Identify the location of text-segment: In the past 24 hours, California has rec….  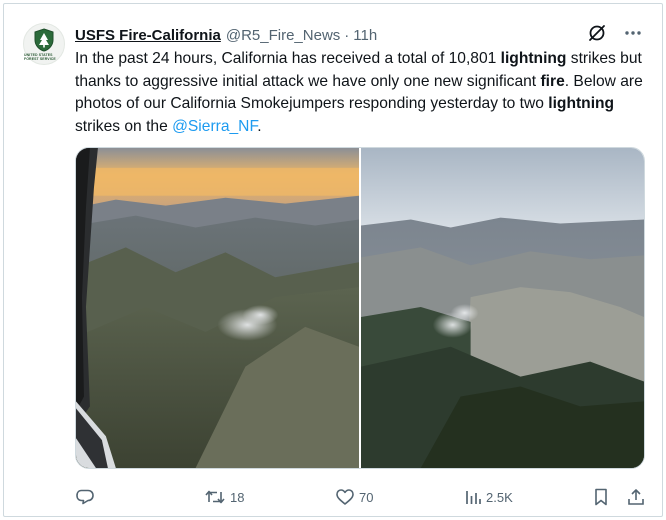
(288, 58).